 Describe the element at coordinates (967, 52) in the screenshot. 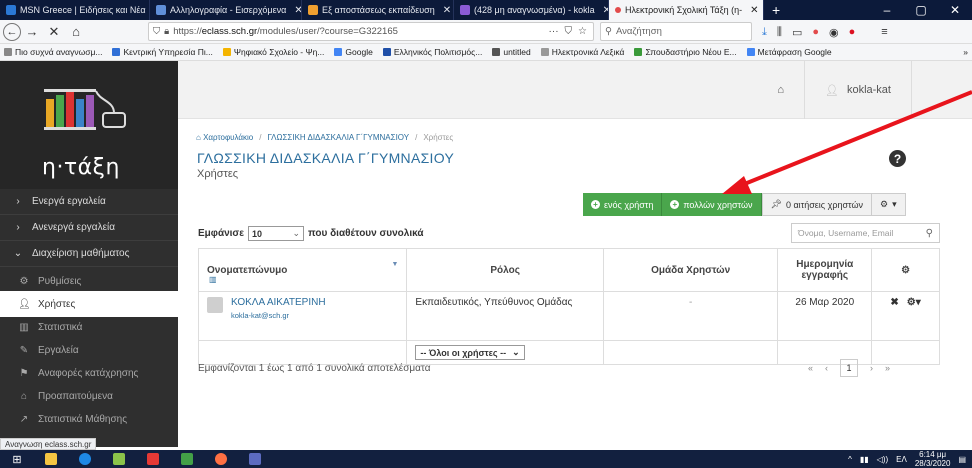

I see `more-bookmarks-icon: »` at that location.